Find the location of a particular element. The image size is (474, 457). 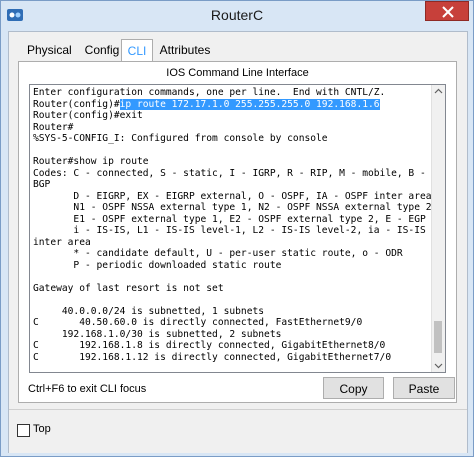

close-icon is located at coordinates (448, 12).